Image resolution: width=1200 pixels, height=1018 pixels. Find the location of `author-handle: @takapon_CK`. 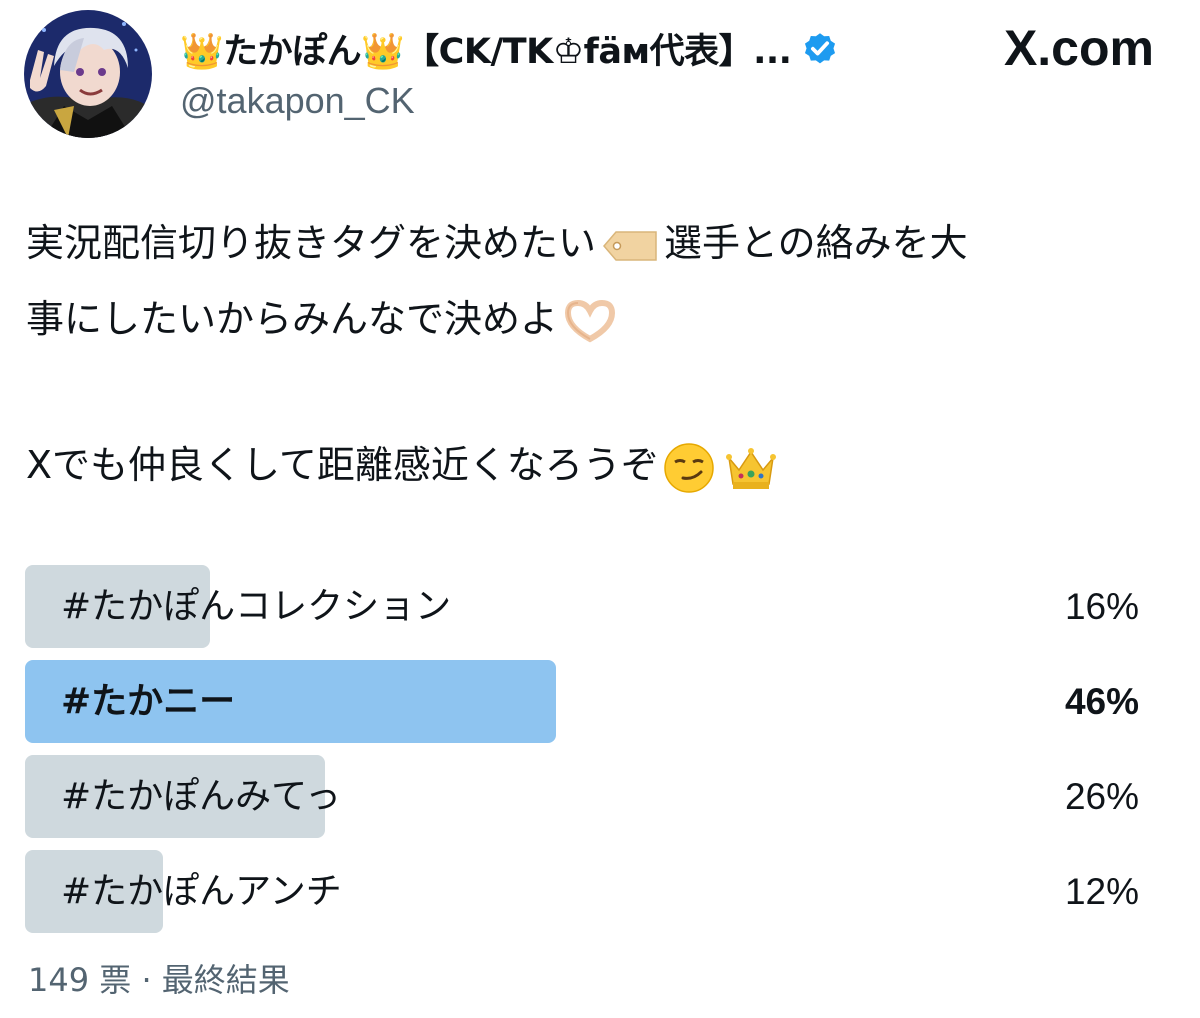

author-handle: @takapon_CK is located at coordinates (297, 101).